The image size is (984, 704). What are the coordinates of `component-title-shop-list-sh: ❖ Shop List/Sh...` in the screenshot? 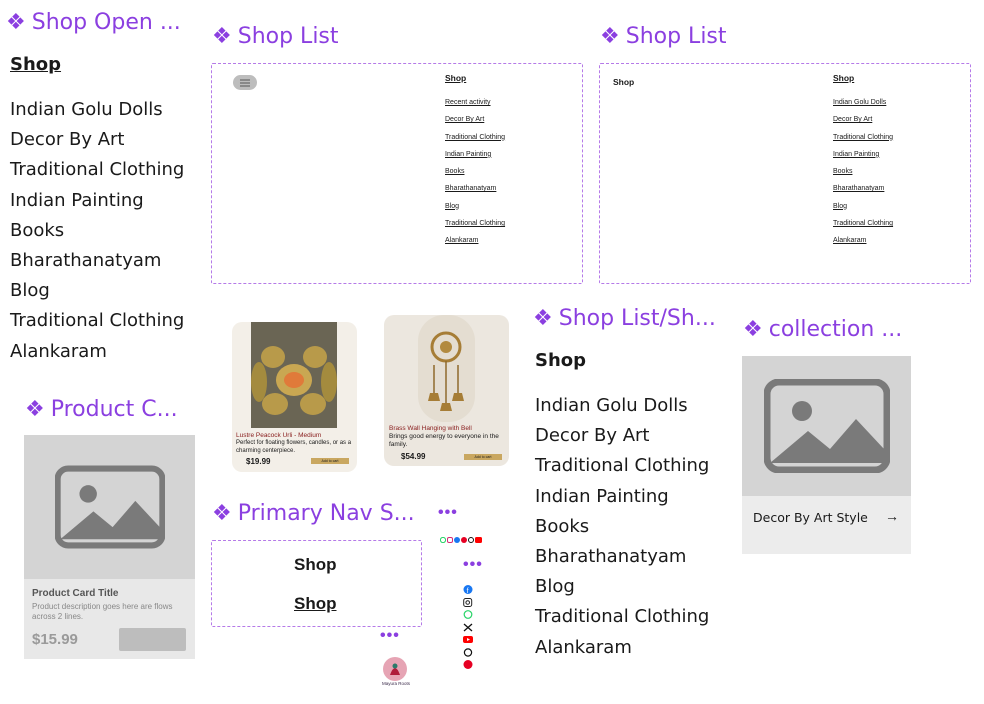 It's located at (624, 318).